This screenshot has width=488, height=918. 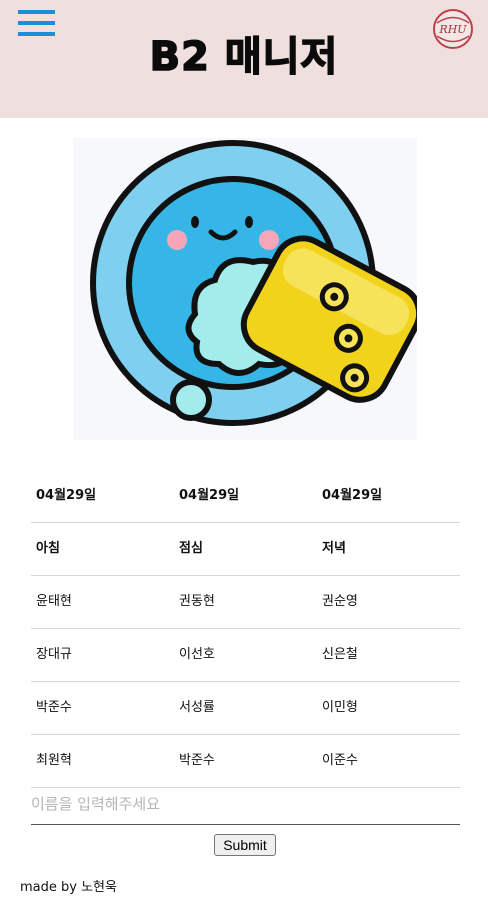 What do you see at coordinates (340, 601) in the screenshot?
I see `name-cell: 권순영` at bounding box center [340, 601].